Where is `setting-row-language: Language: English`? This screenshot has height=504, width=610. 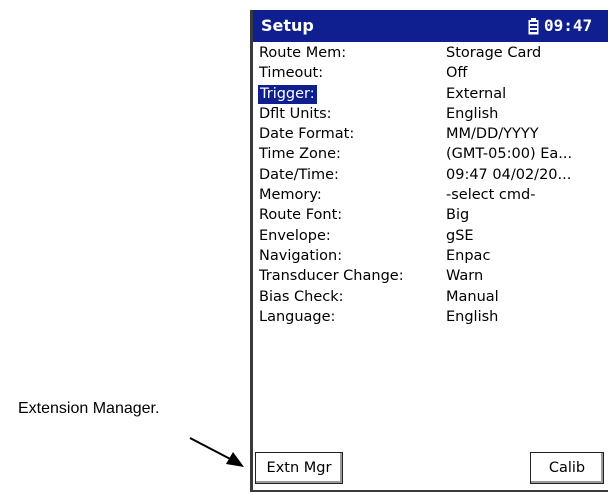 setting-row-language: Language: English is located at coordinates (430, 318).